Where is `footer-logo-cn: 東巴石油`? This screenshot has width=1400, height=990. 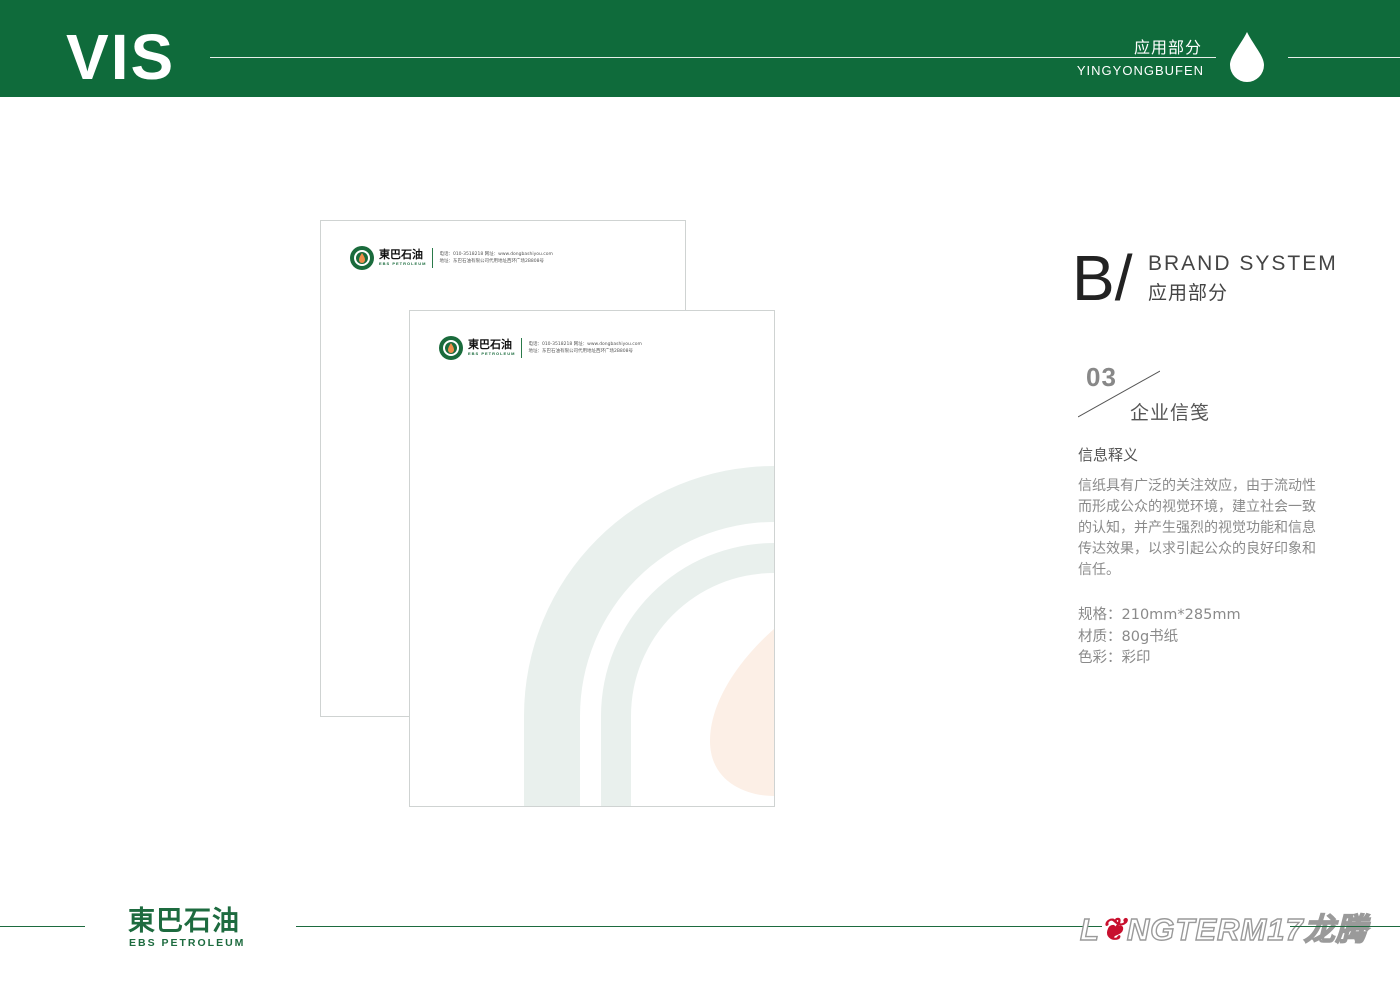
footer-logo-cn: 東巴石油 is located at coordinates (184, 921).